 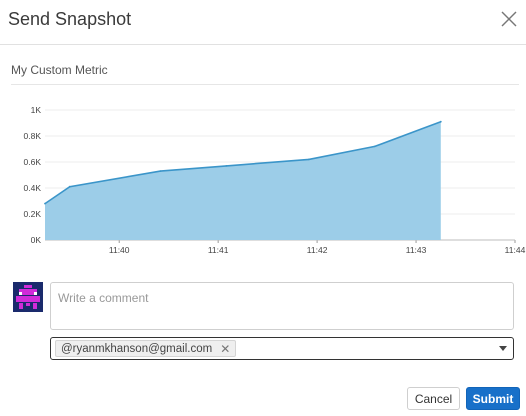 I want to click on dialog-title: Send Snapshot, so click(x=70, y=19).